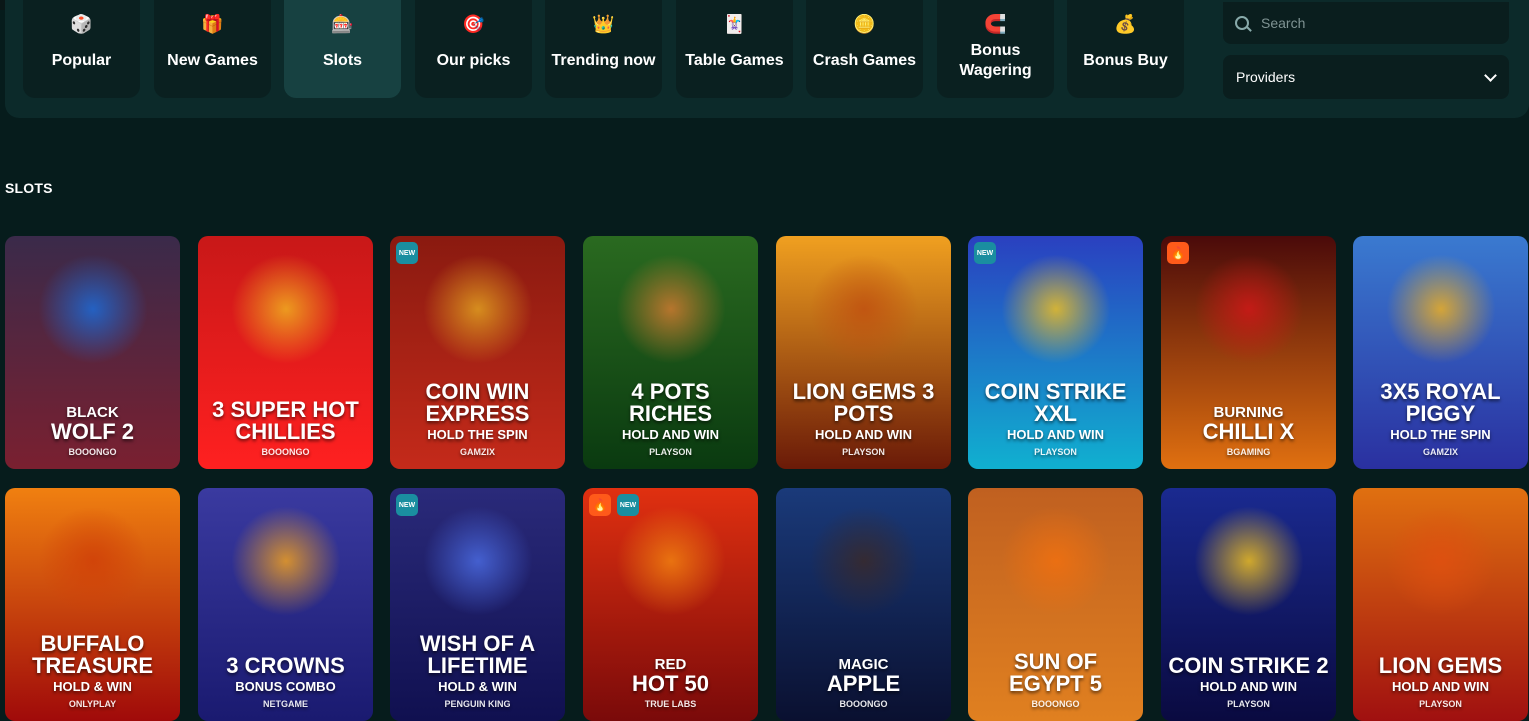 The width and height of the screenshot is (1529, 721). I want to click on game-title: COIN WIN EXPRESS, so click(477, 402).